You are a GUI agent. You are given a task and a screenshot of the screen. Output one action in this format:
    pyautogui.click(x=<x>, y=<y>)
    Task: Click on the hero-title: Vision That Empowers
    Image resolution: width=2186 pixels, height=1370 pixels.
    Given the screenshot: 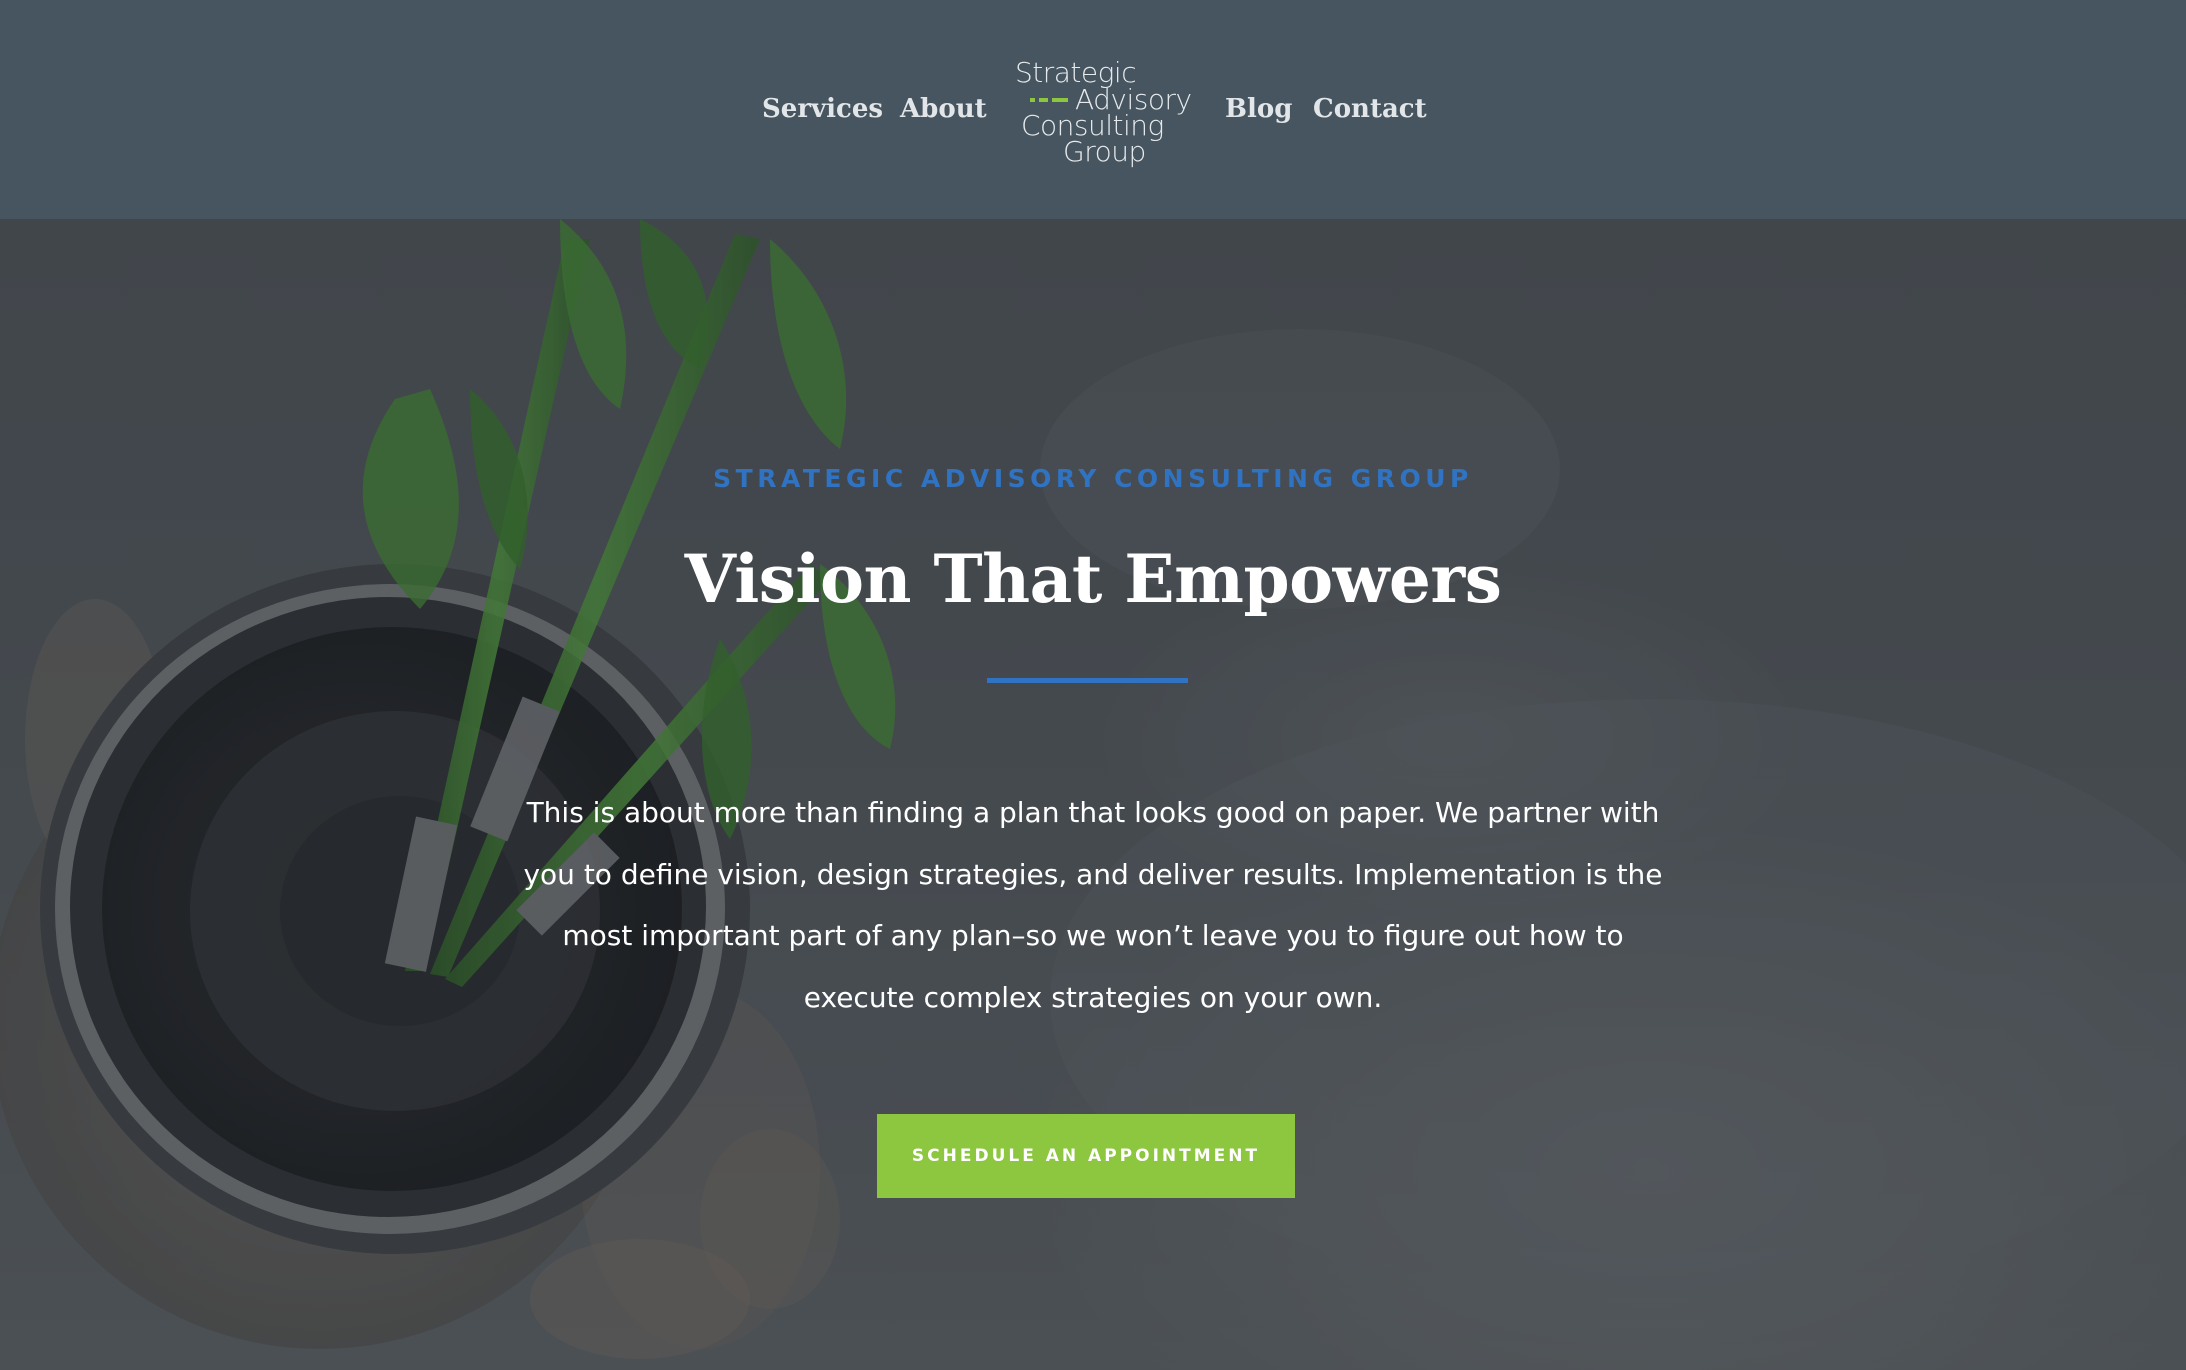 What is the action you would take?
    pyautogui.click(x=1093, y=579)
    